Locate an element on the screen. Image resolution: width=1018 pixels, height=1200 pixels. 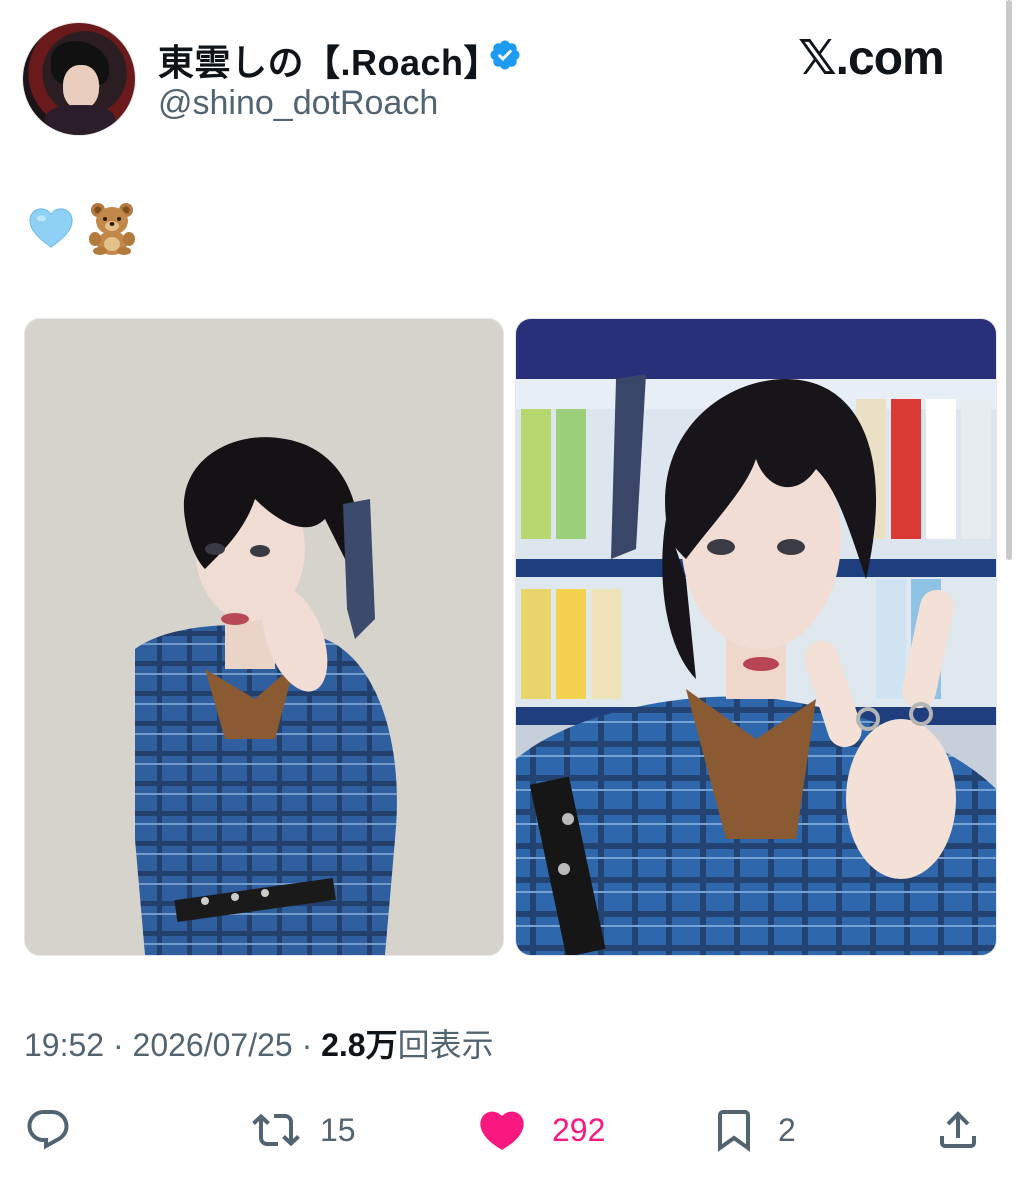
tweet-time: 19:52 is located at coordinates (64, 1045).